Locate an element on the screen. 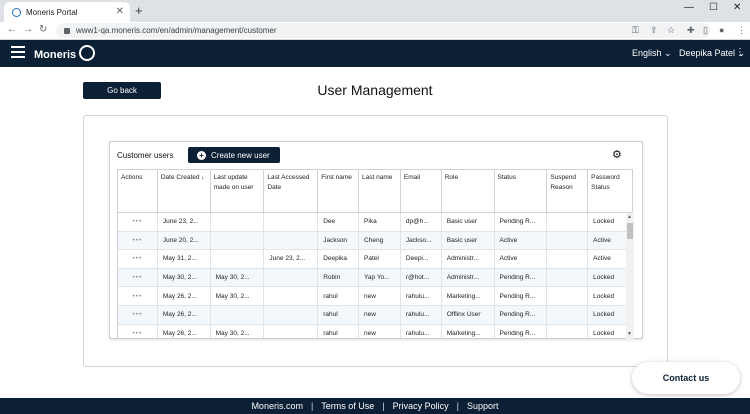 The image size is (750, 414). footer-link-privacy: Privacy Policy is located at coordinates (421, 406).